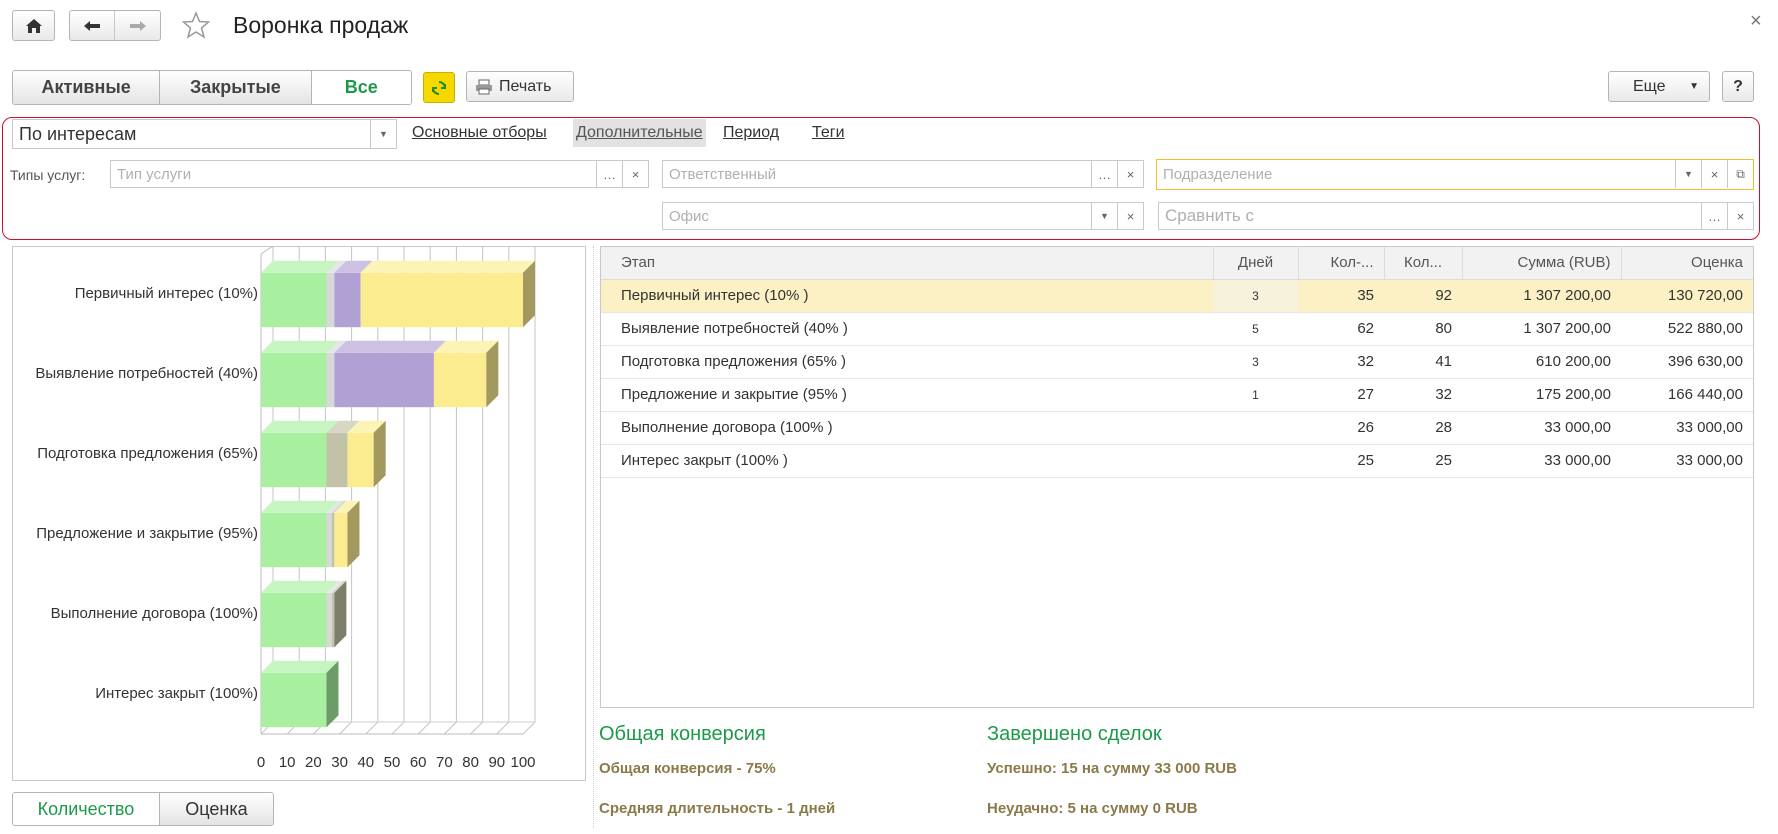 Image resolution: width=1778 pixels, height=834 pixels. I want to click on responsible-clear-button: ×, so click(1130, 174).